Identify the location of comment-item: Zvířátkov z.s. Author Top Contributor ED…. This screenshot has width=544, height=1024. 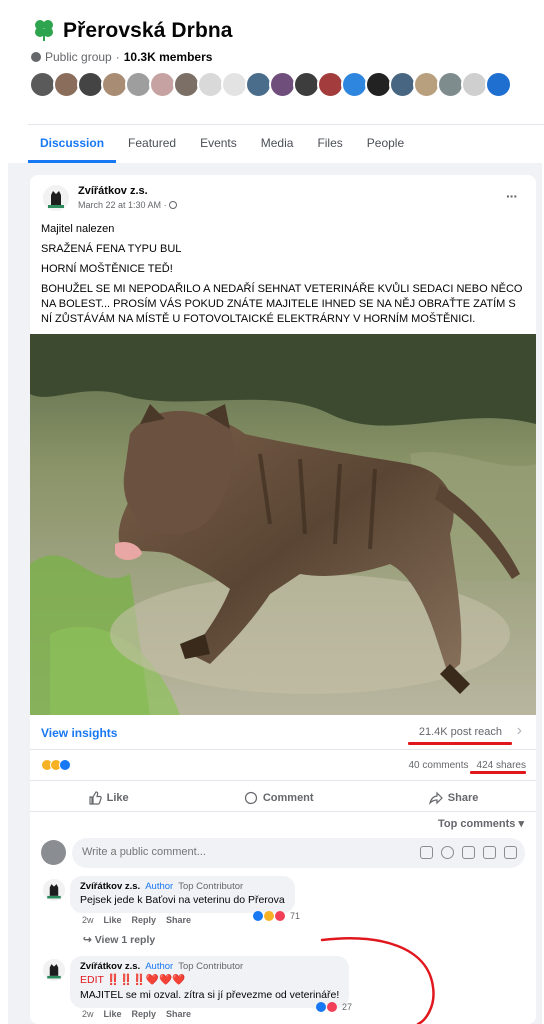
(284, 990).